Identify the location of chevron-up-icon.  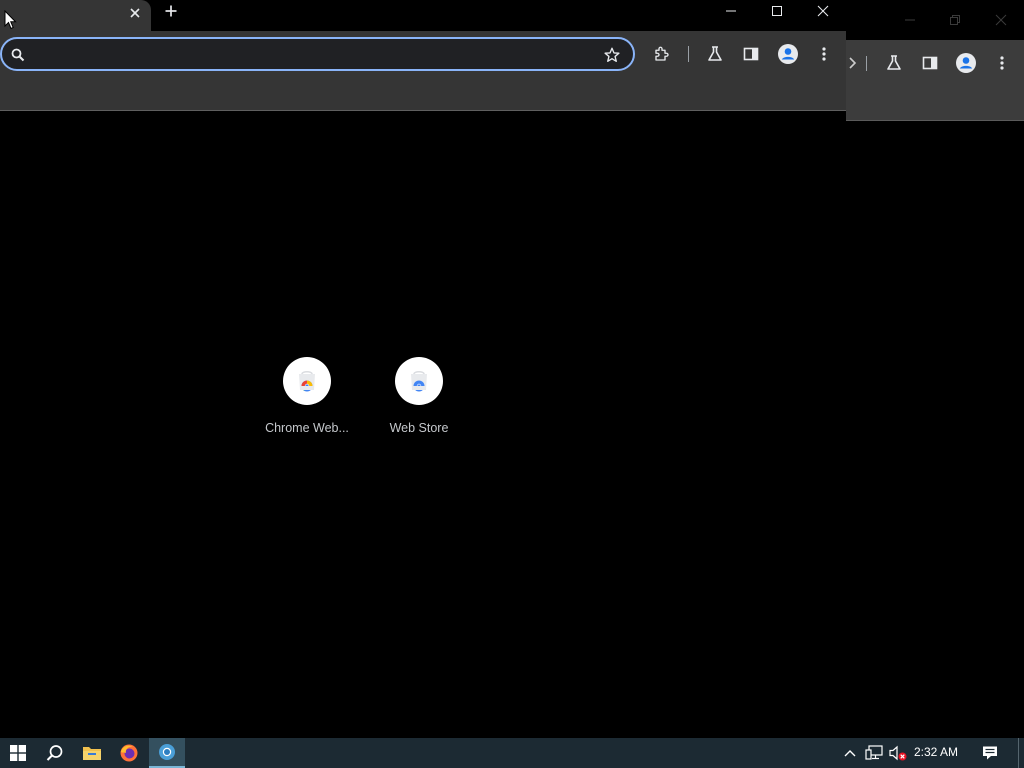
(850, 753).